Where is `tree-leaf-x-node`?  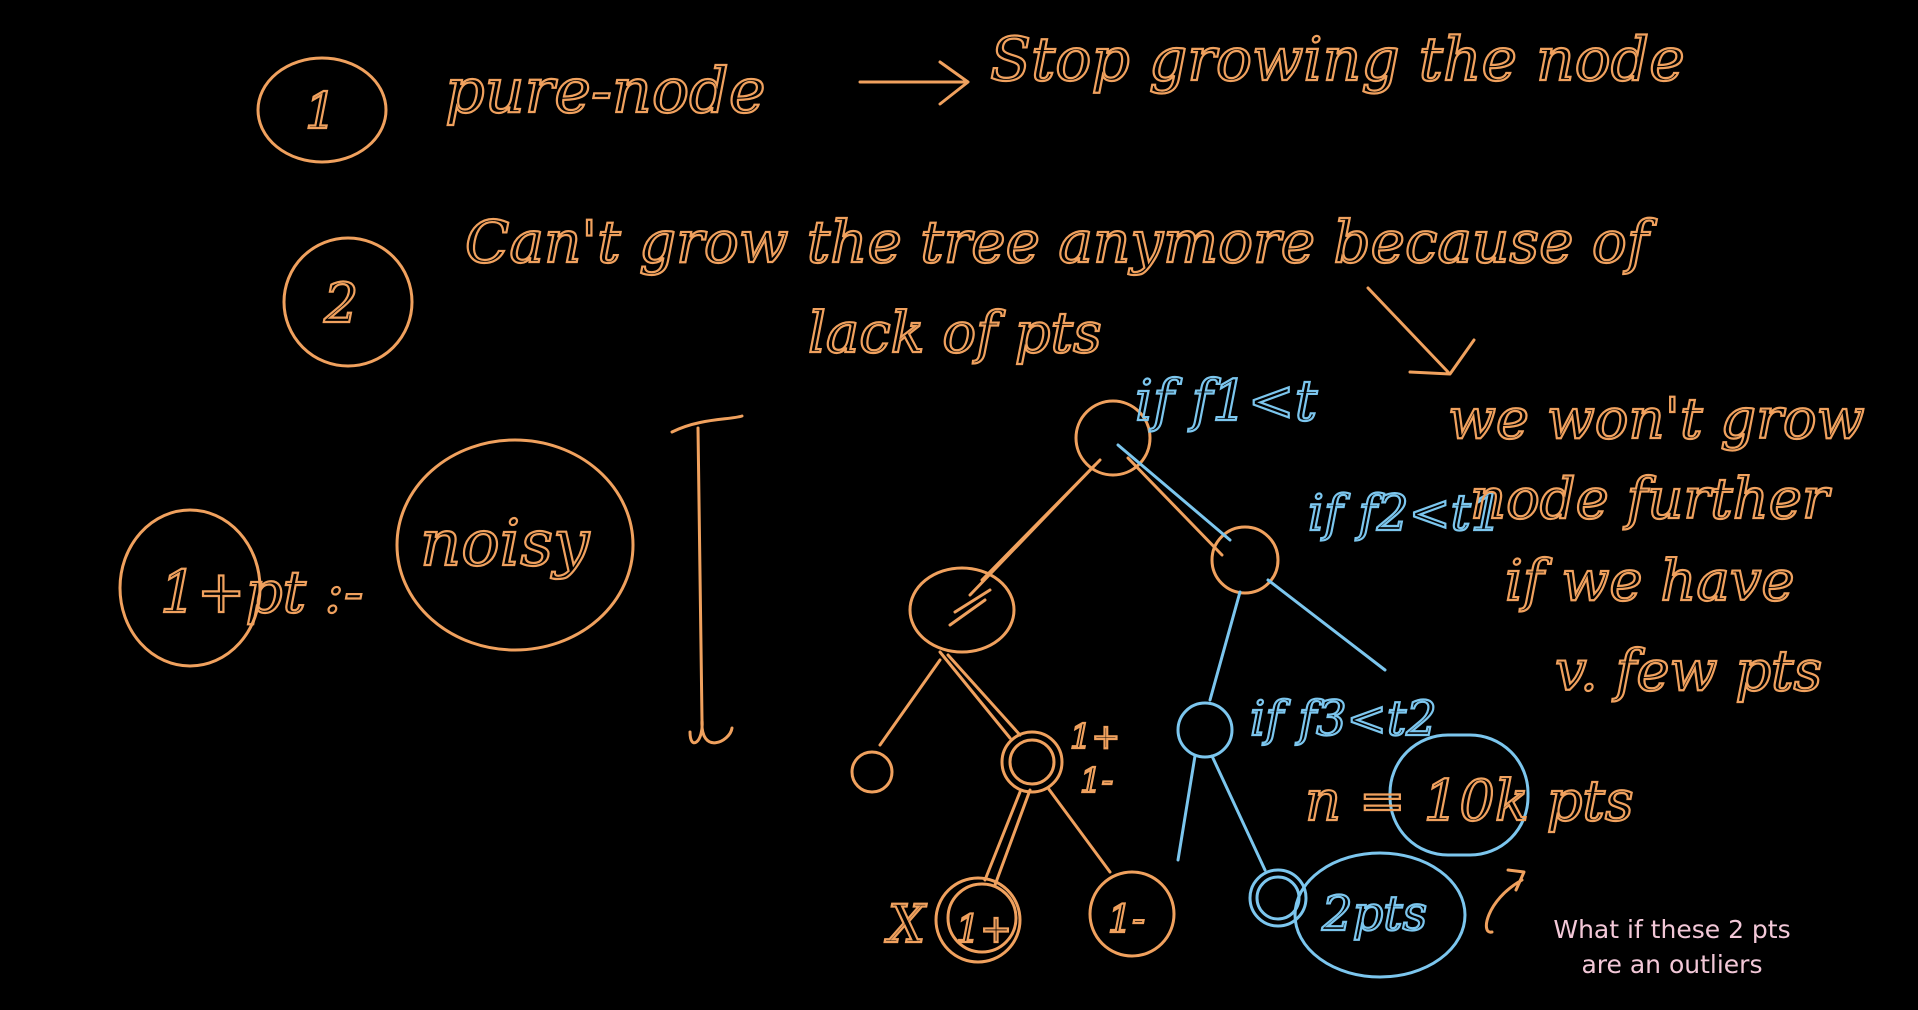
tree-leaf-x-node is located at coordinates (872, 772).